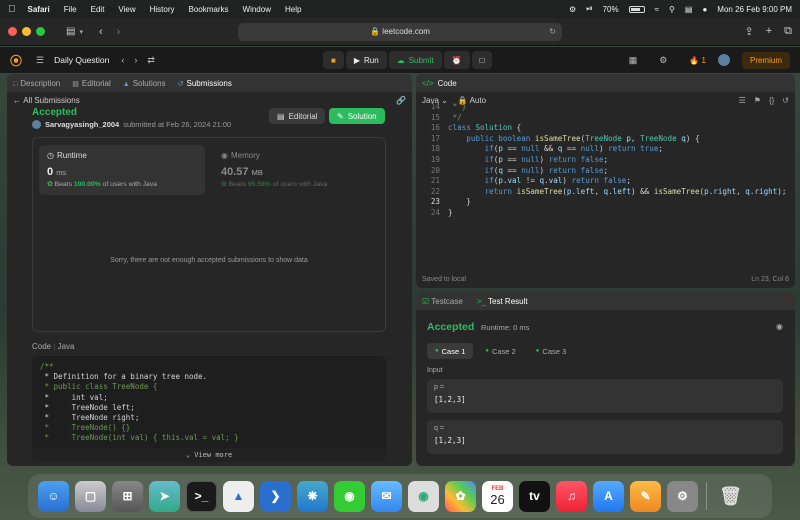 The image size is (800, 520). What do you see at coordinates (697, 60) in the screenshot?
I see `streak-counter: 🔥 1` at bounding box center [697, 60].